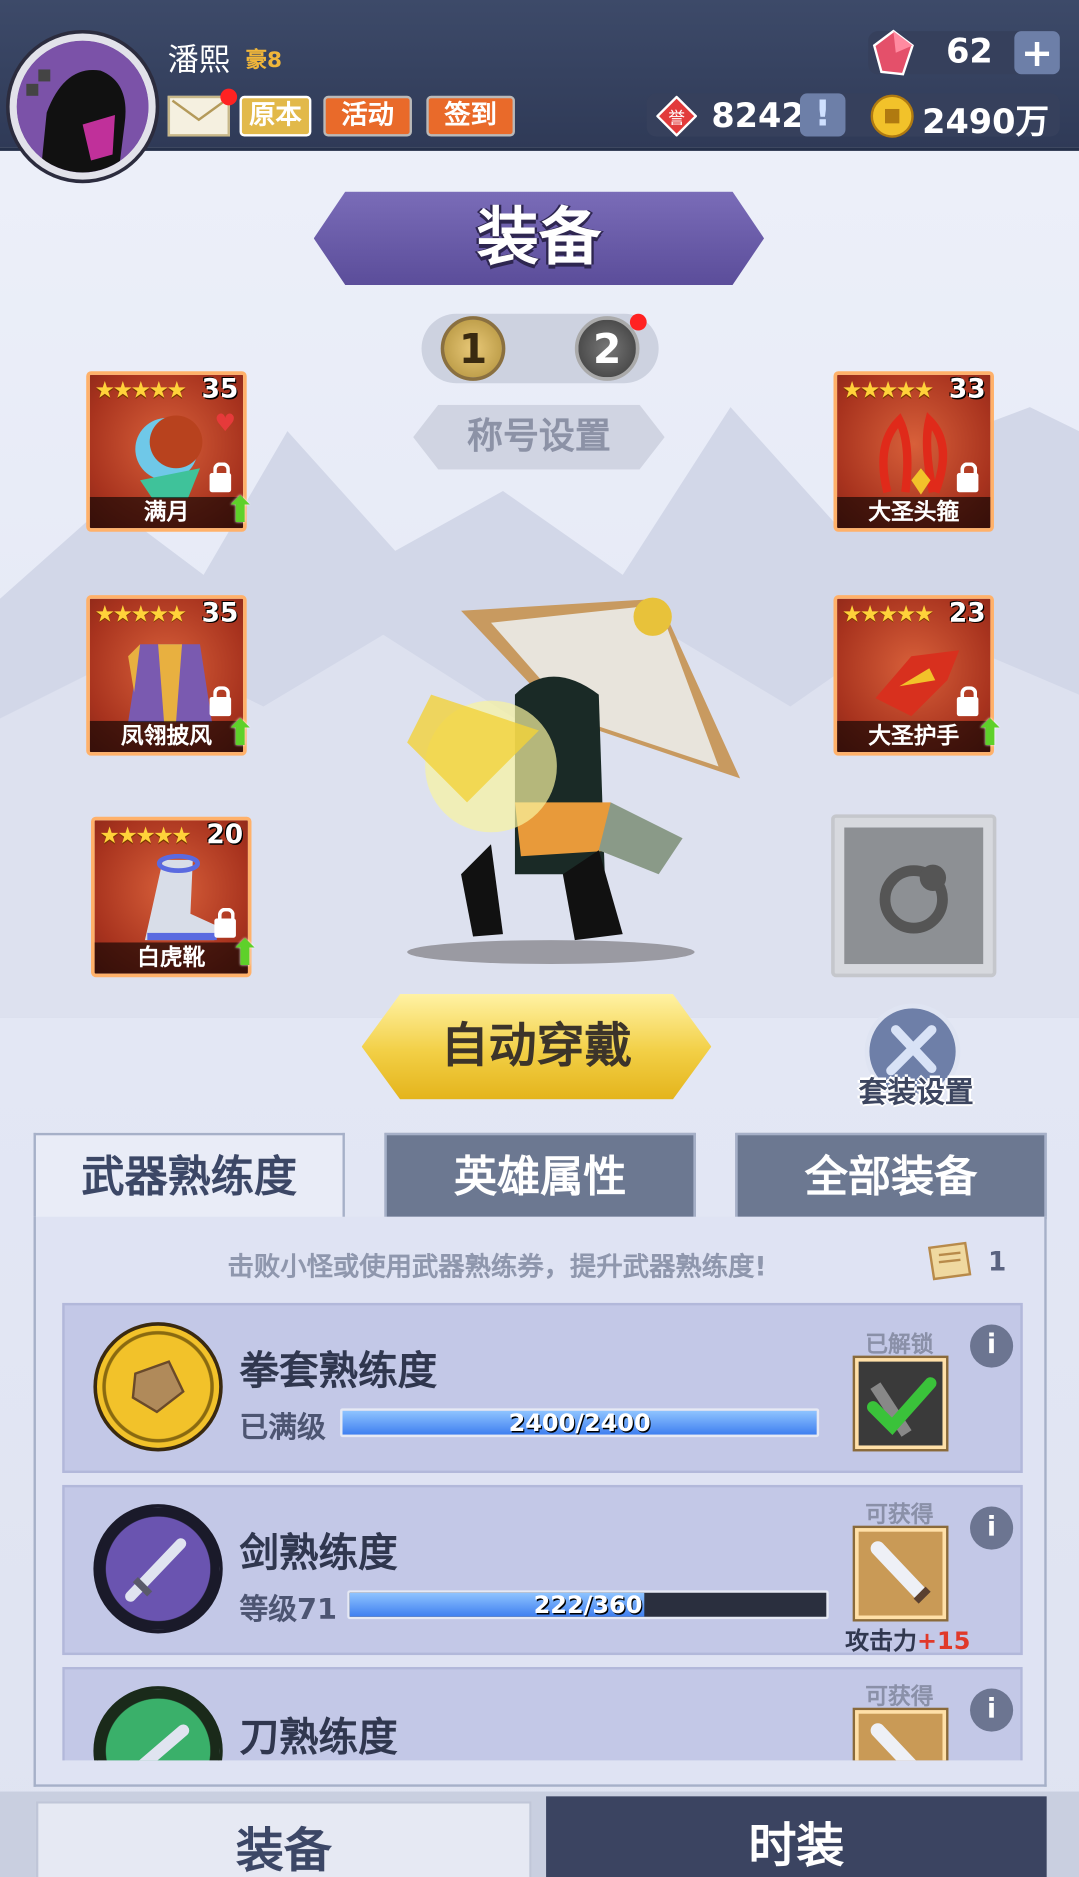 The width and height of the screenshot is (1079, 1877). What do you see at coordinates (180, 897) in the screenshot?
I see `boot-icon` at bounding box center [180, 897].